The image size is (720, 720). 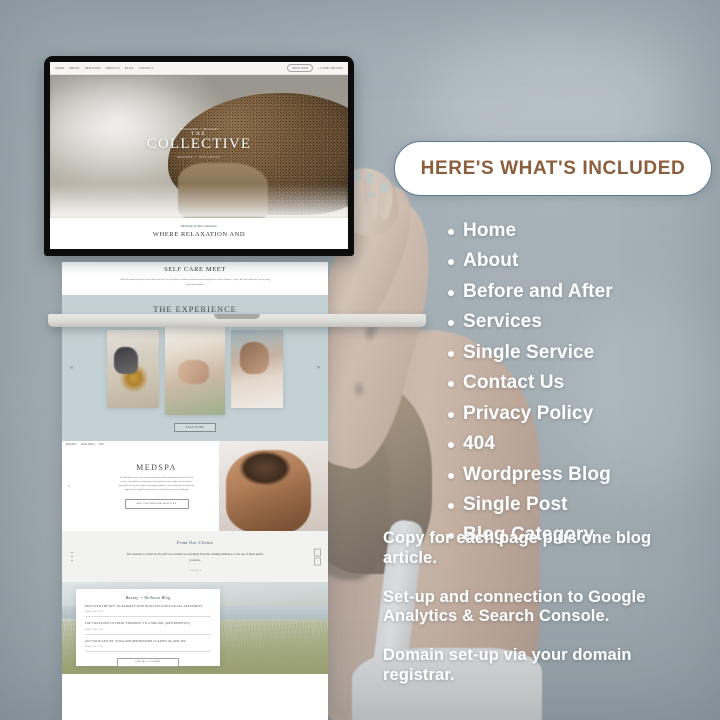 I want to click on nav-link-services: SERVICES, so click(x=93, y=68).